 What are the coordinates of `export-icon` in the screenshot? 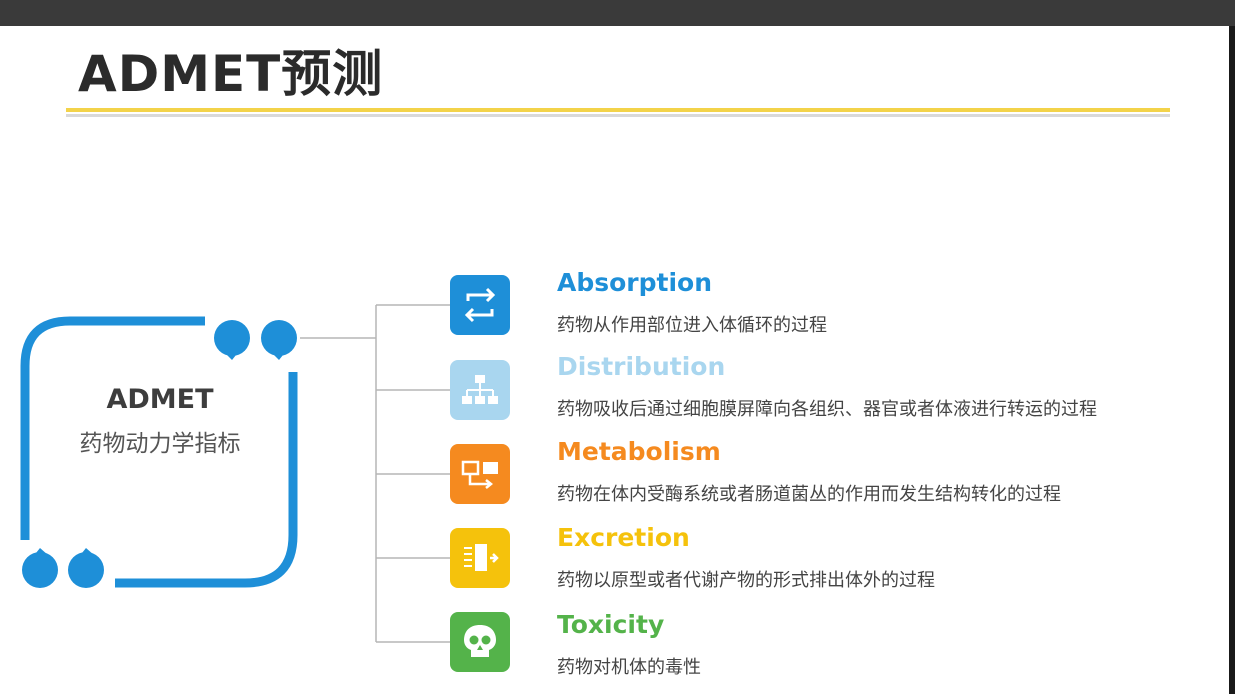 It's located at (480, 558).